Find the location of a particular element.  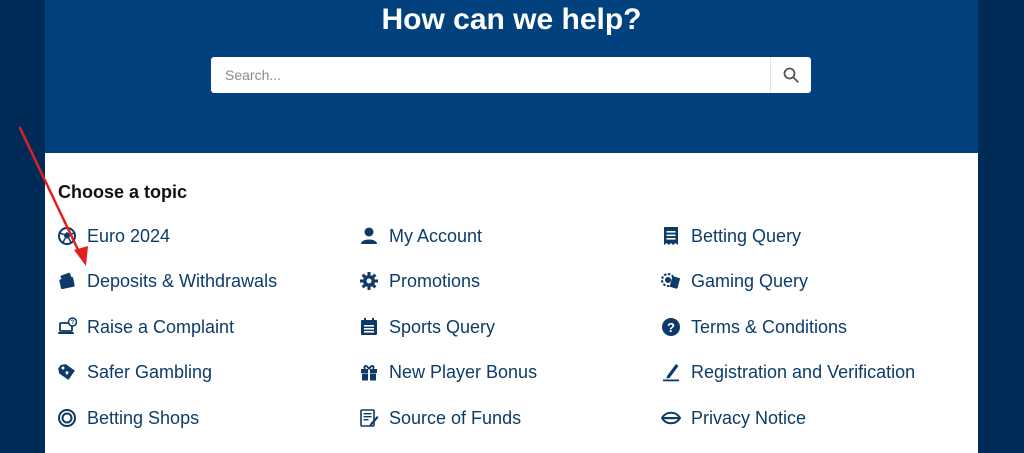

user-icon is located at coordinates (369, 236).